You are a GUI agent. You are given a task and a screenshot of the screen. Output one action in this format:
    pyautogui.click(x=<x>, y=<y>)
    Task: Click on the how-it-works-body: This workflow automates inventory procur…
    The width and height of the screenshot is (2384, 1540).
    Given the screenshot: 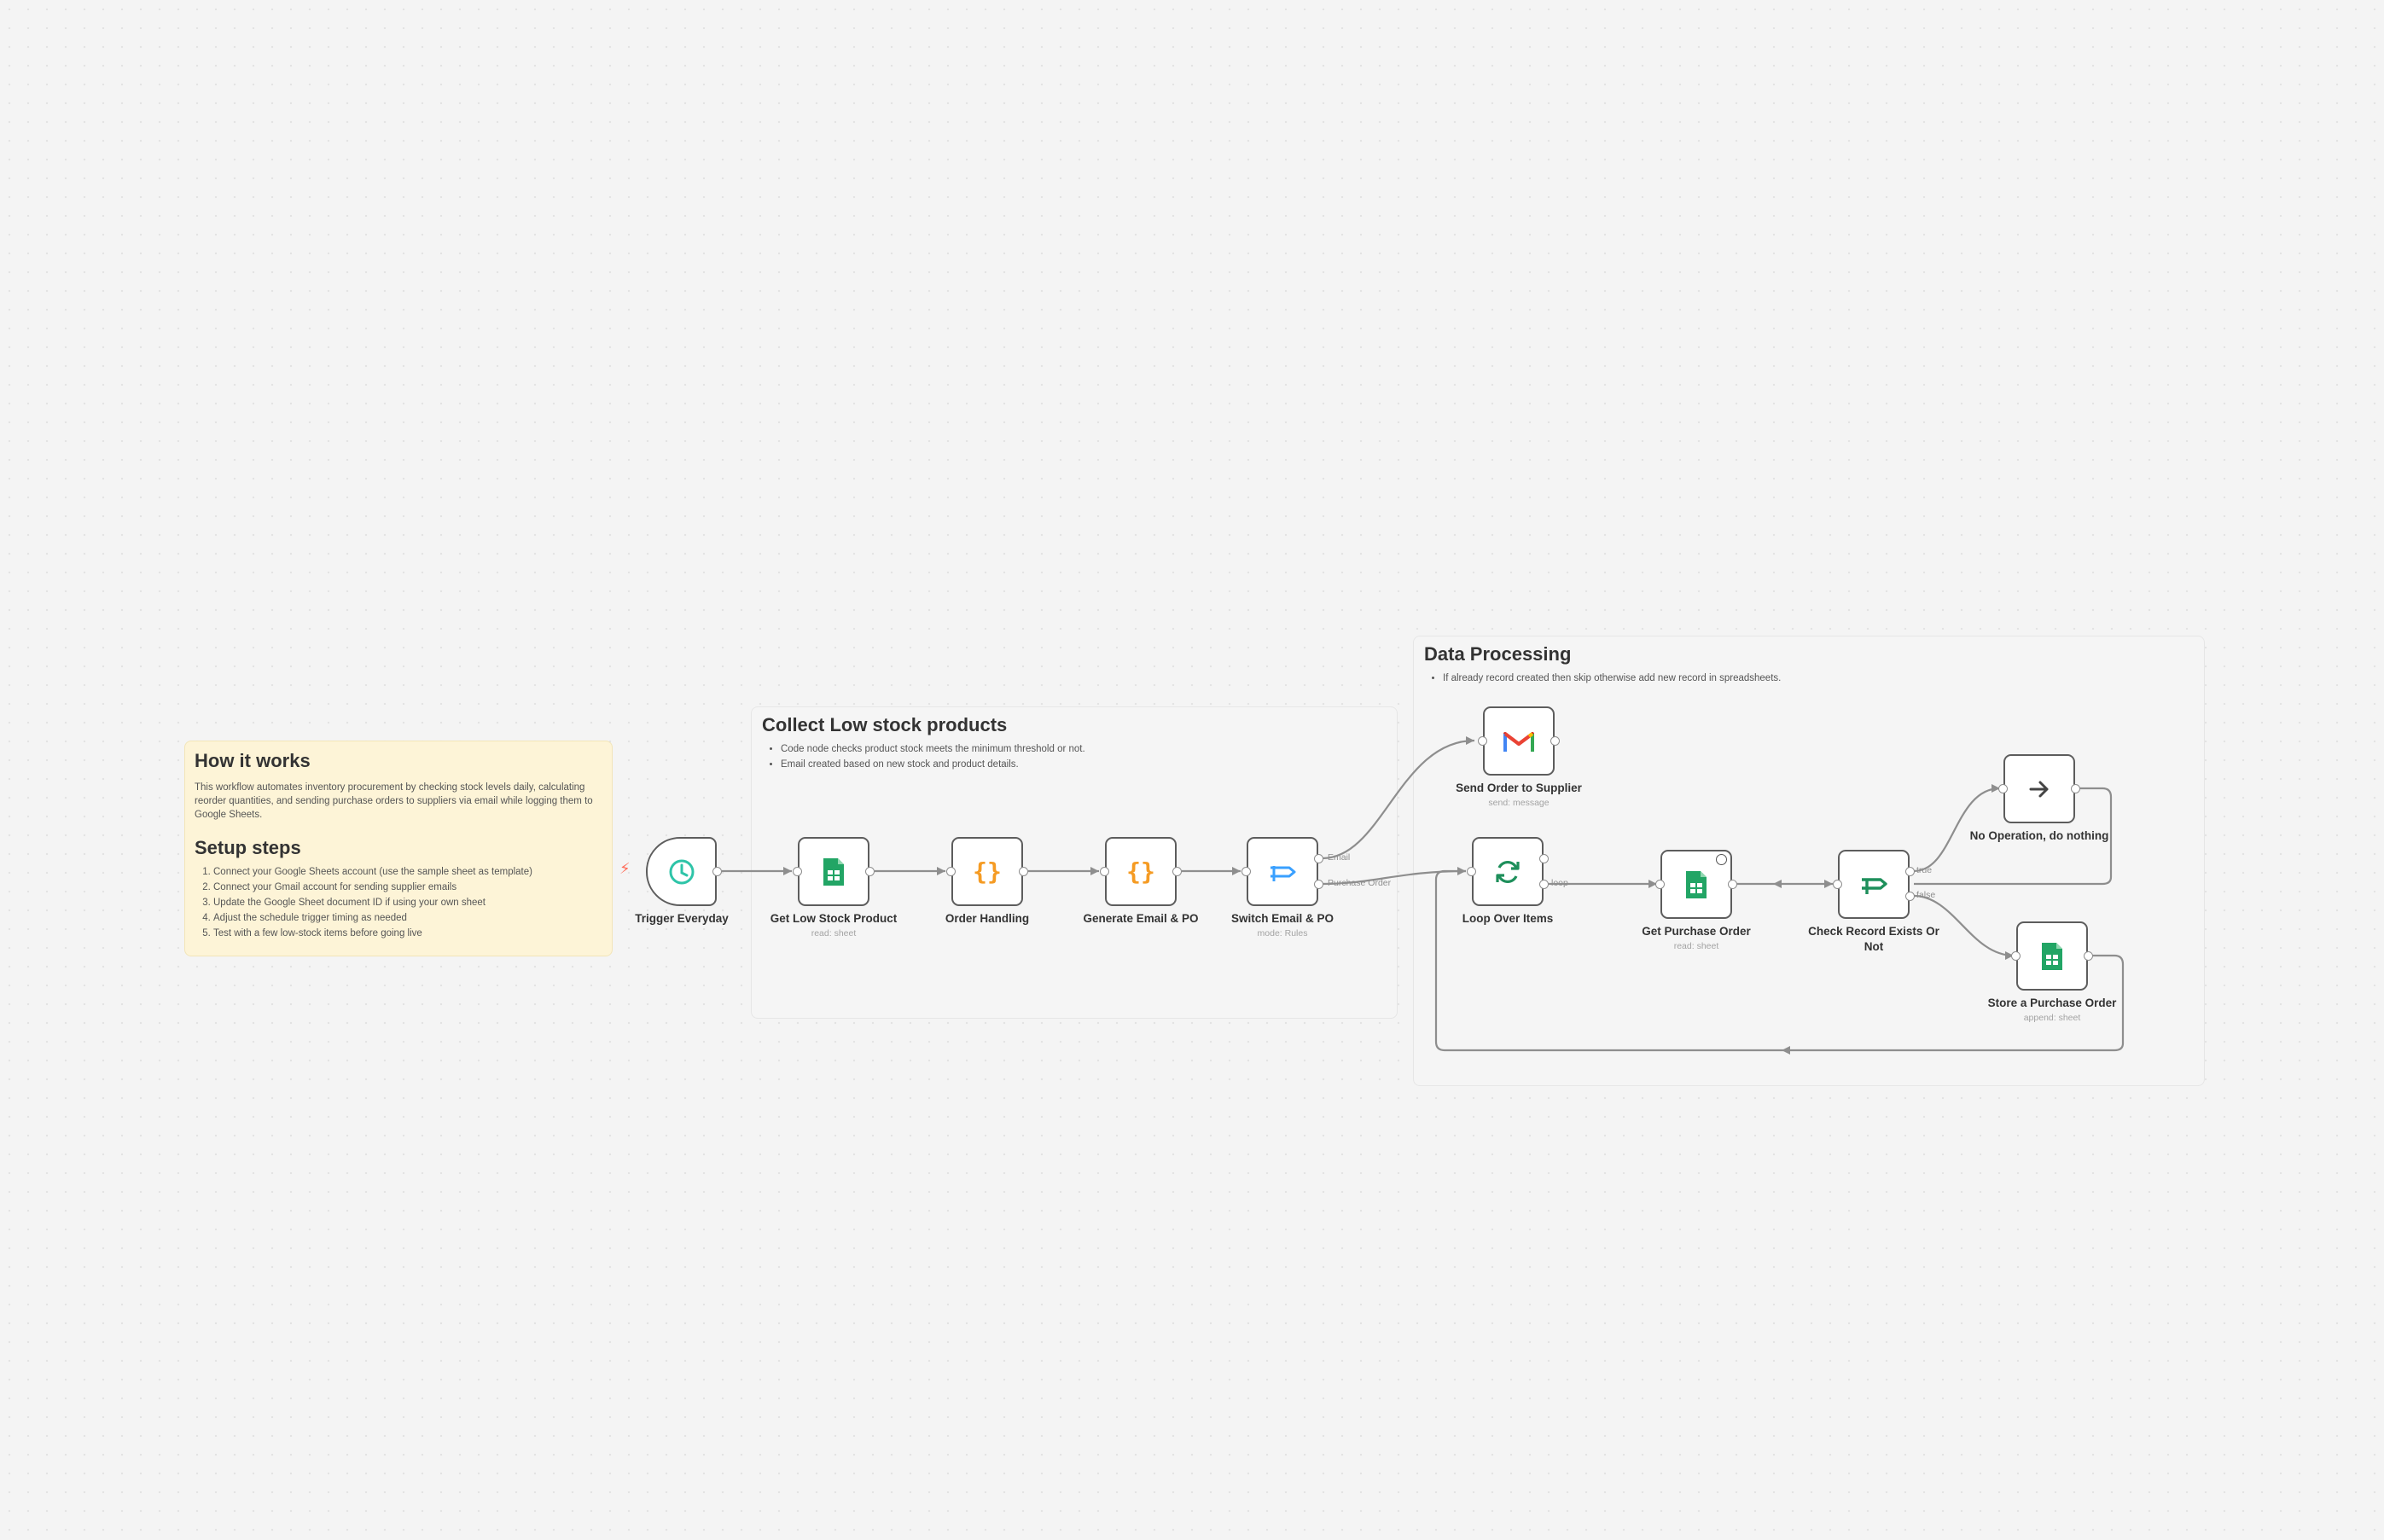 What is the action you would take?
    pyautogui.click(x=394, y=801)
    